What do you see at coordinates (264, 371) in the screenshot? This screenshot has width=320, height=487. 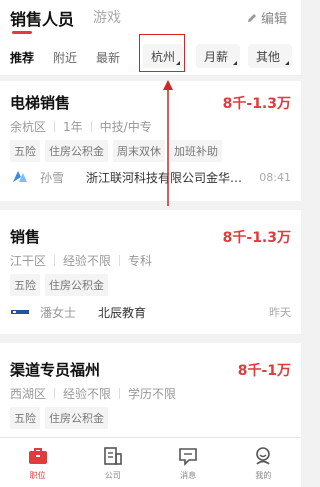 I see `job-salary: 8千-1万` at bounding box center [264, 371].